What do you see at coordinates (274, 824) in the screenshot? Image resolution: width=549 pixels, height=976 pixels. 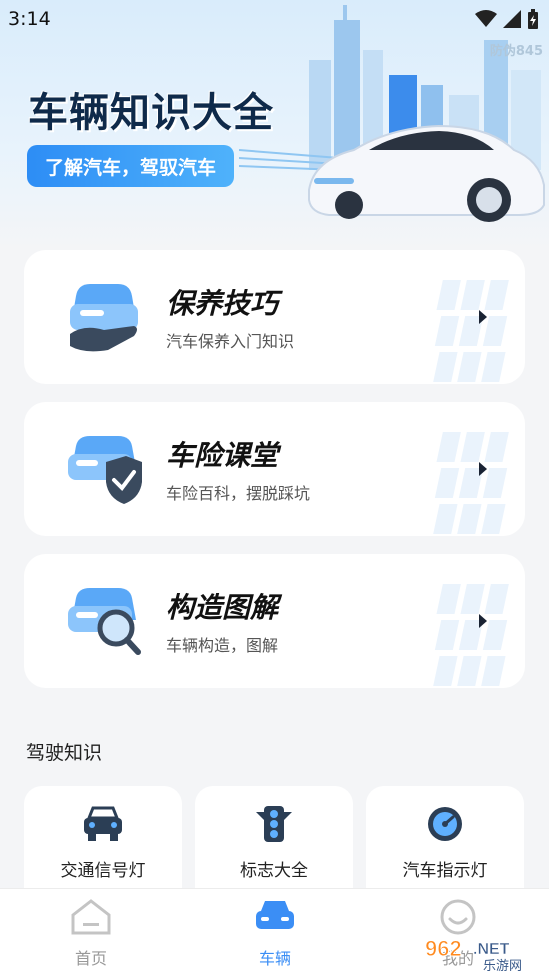 I see `traffic-light-icon` at bounding box center [274, 824].